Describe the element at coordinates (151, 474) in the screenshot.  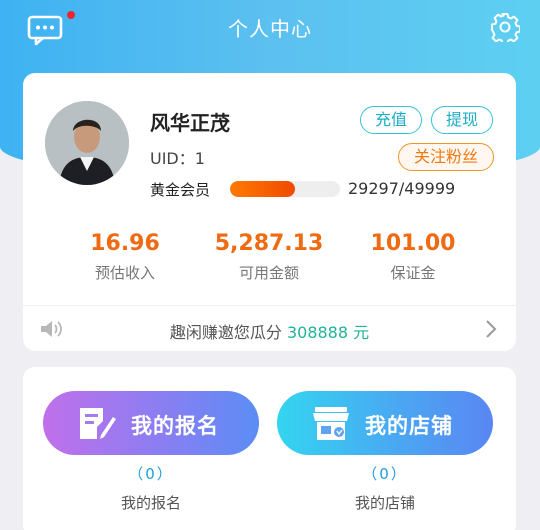
I see `signup-count: （0）` at that location.